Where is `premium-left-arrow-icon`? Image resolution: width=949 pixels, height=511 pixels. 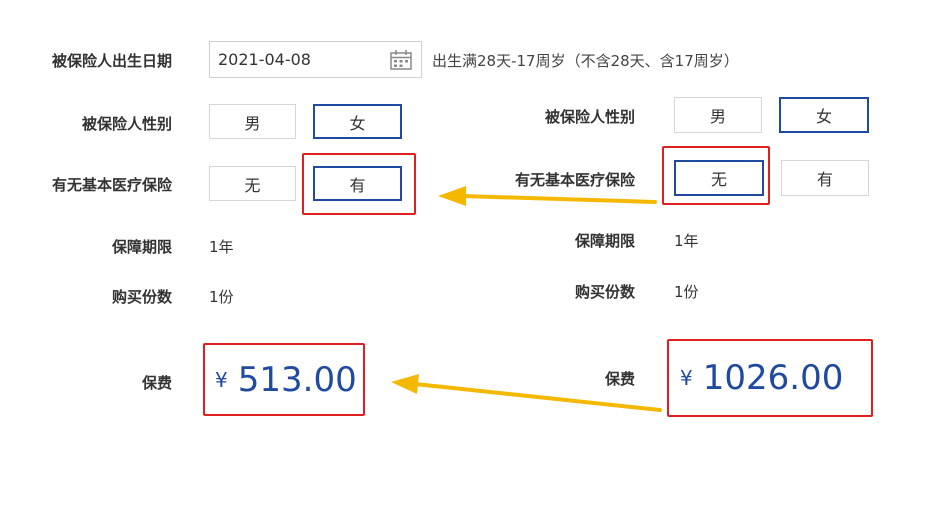
premium-left-arrow-icon is located at coordinates (526, 393).